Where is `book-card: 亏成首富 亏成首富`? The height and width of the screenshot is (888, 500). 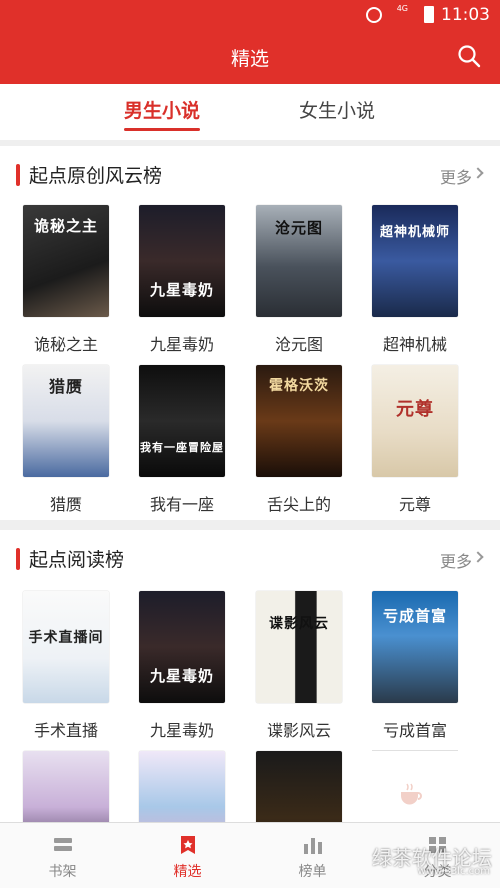 book-card: 亏成首富 亏成首富 is located at coordinates (415, 666).